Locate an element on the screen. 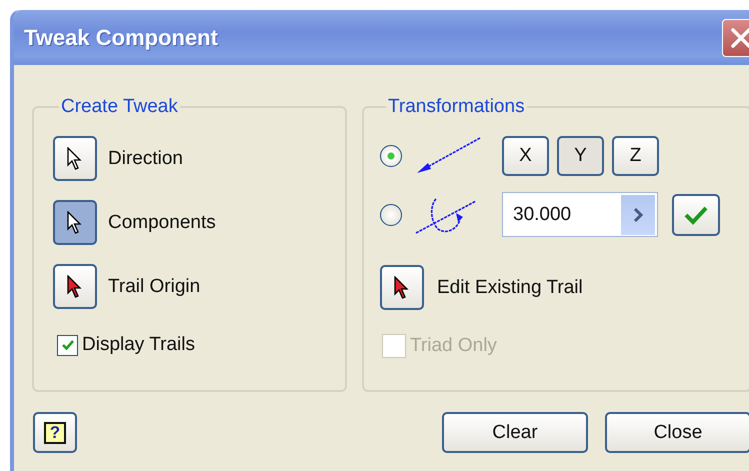 Image resolution: width=749 pixels, height=471 pixels. axis-button: Z is located at coordinates (635, 156).